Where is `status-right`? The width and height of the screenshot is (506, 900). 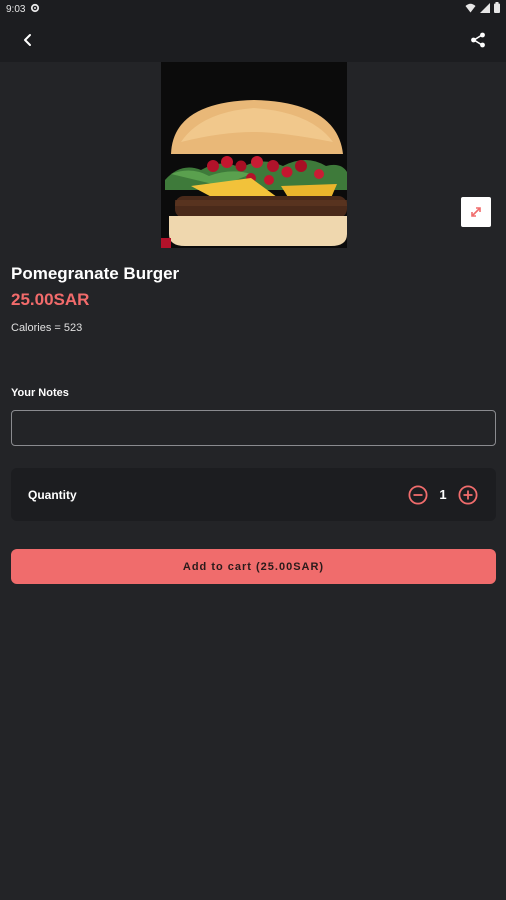
status-right is located at coordinates (482, 9).